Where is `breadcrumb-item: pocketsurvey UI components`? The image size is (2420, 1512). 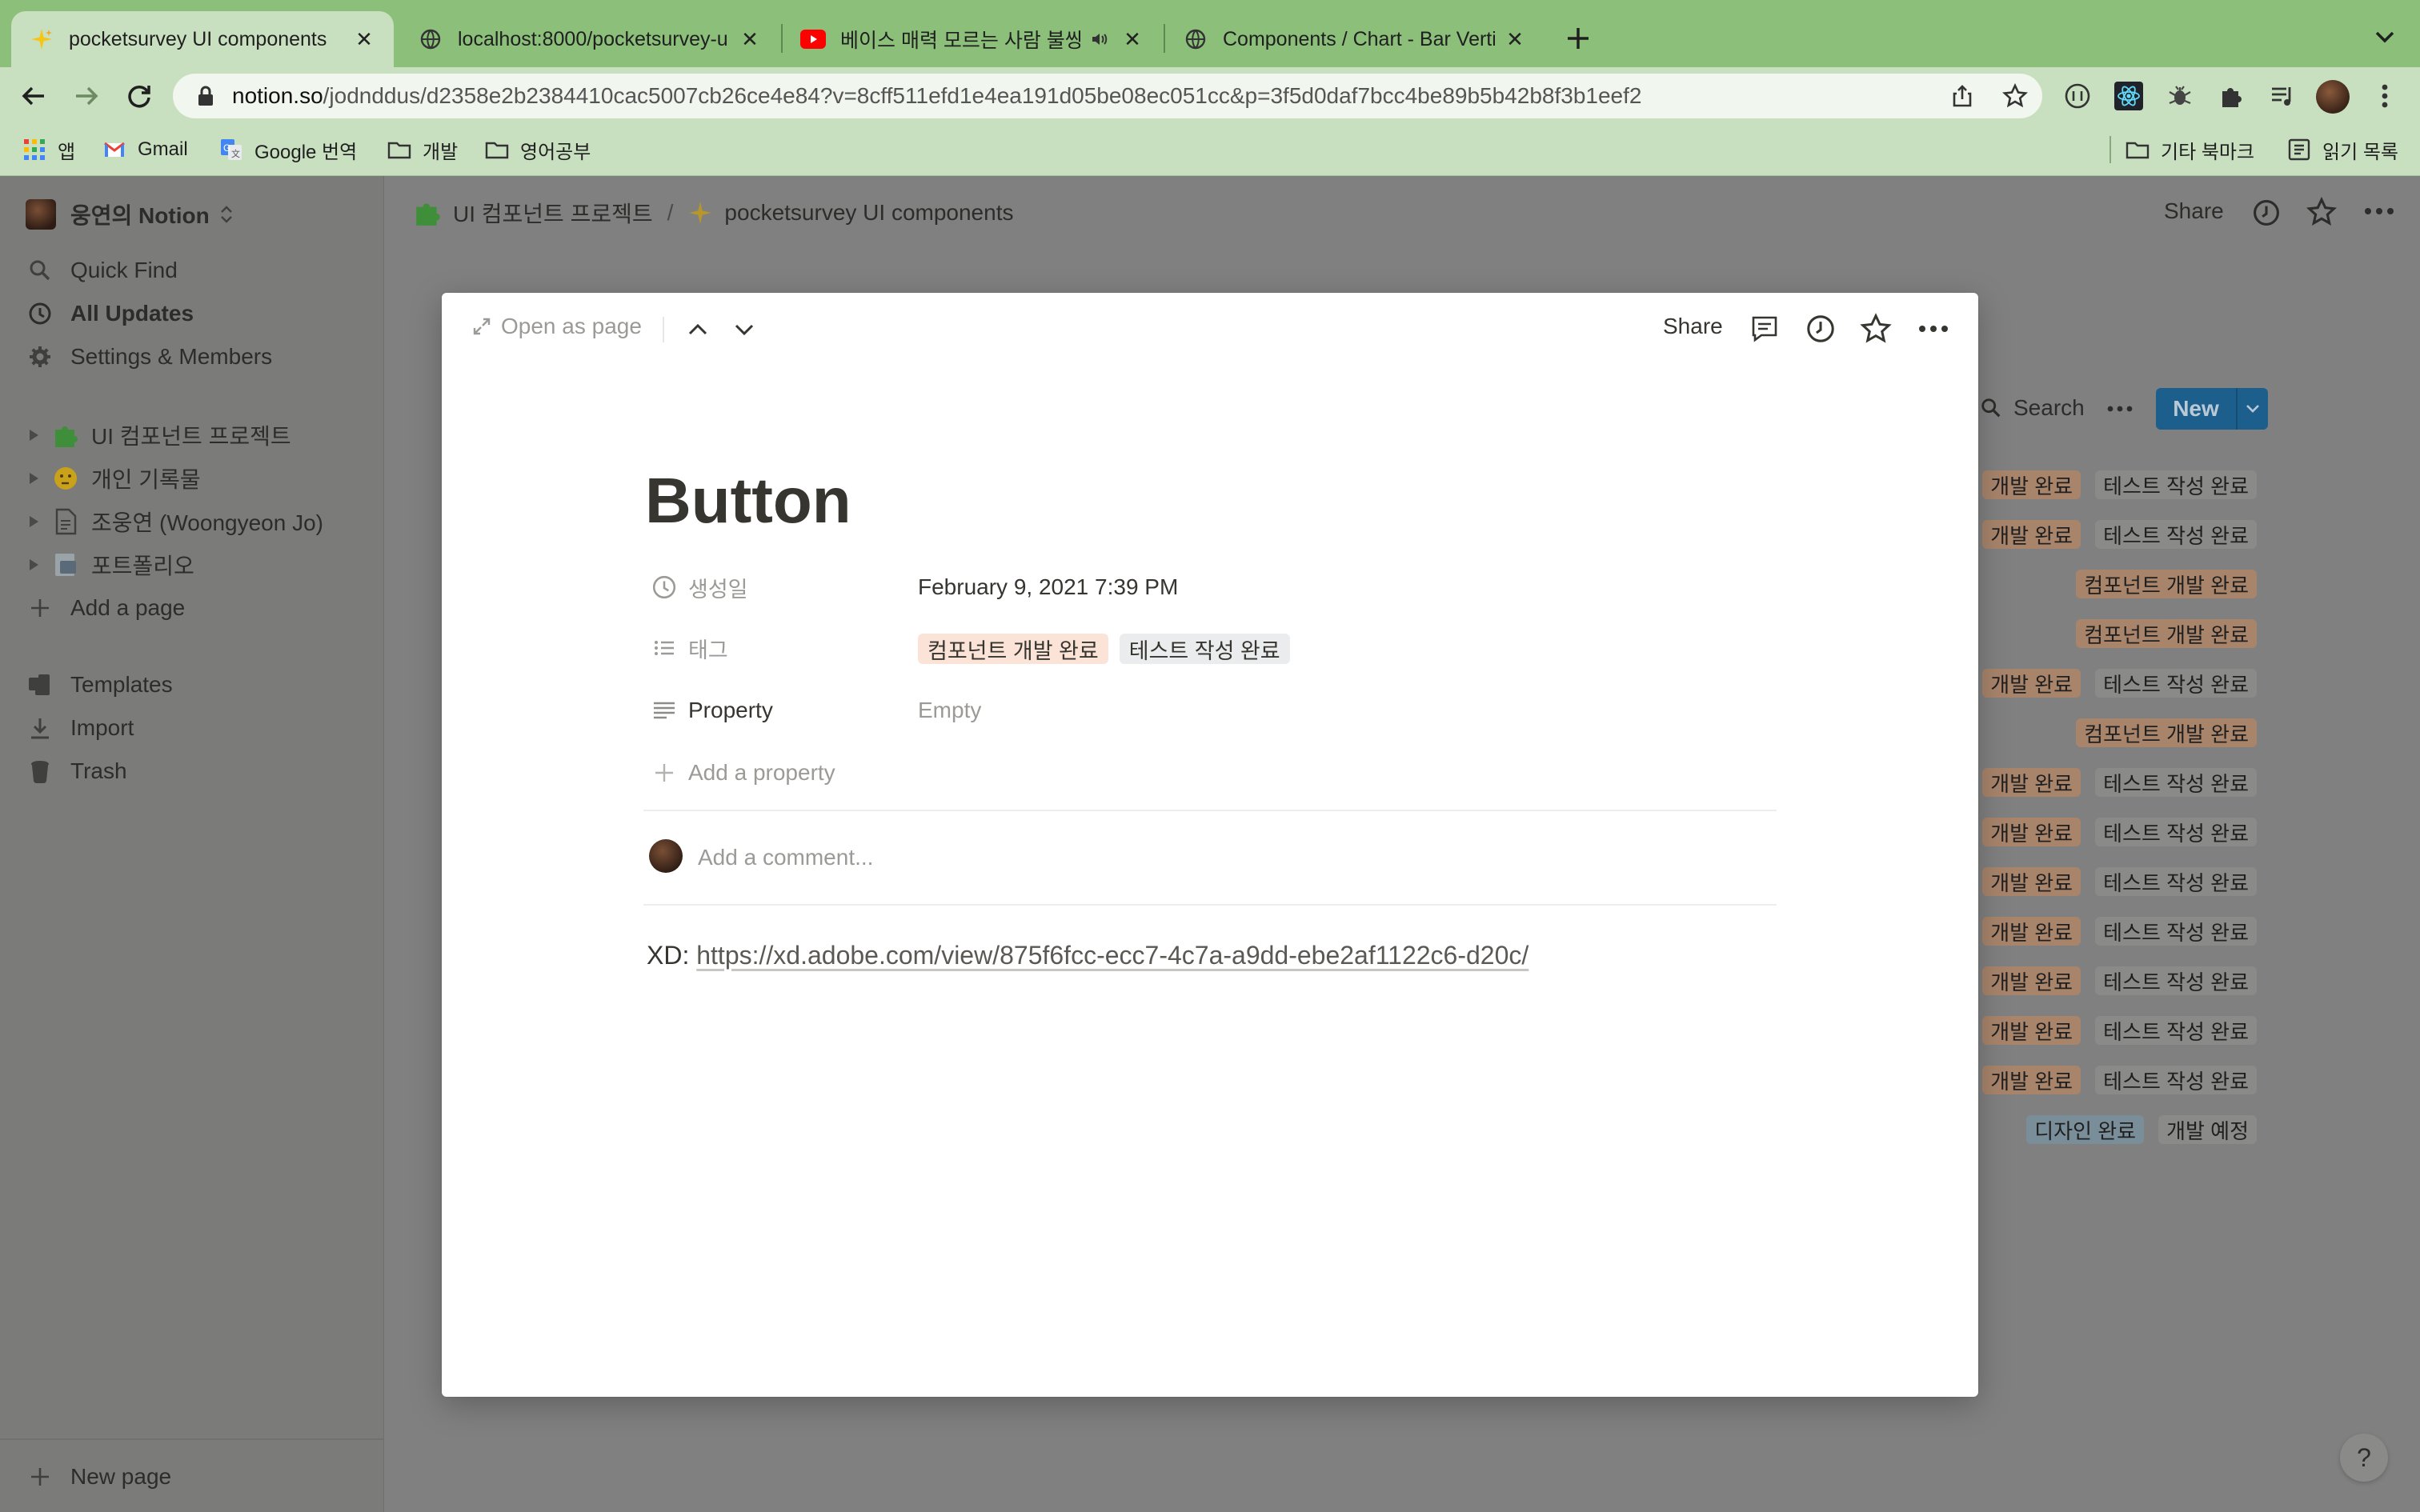
breadcrumb-item: pocketsurvey UI components is located at coordinates (868, 213).